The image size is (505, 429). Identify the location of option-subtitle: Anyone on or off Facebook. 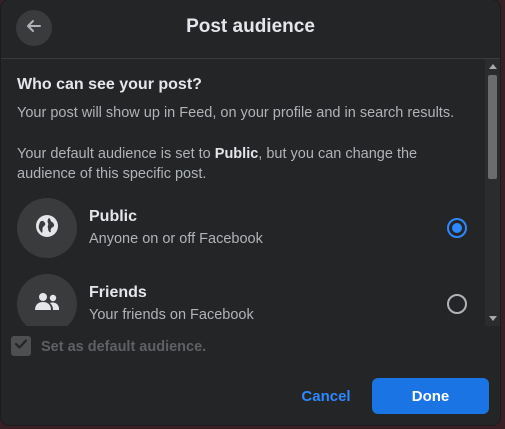
(176, 239).